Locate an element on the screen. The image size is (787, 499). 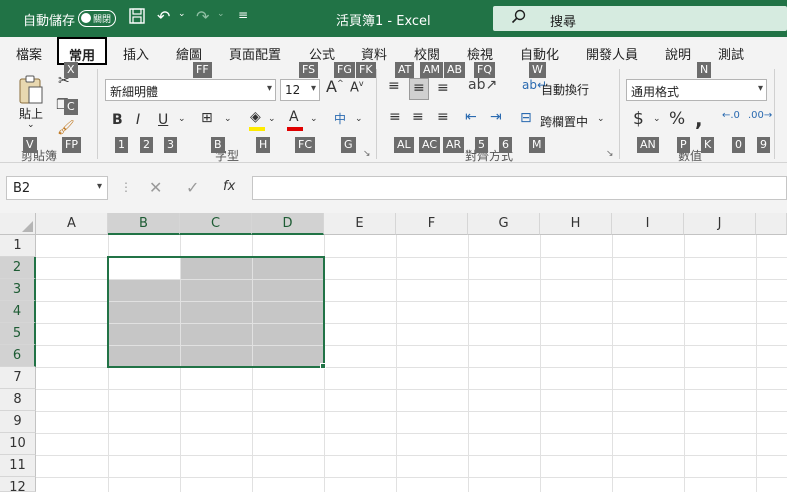
row-header-9: 9 is located at coordinates (18, 422).